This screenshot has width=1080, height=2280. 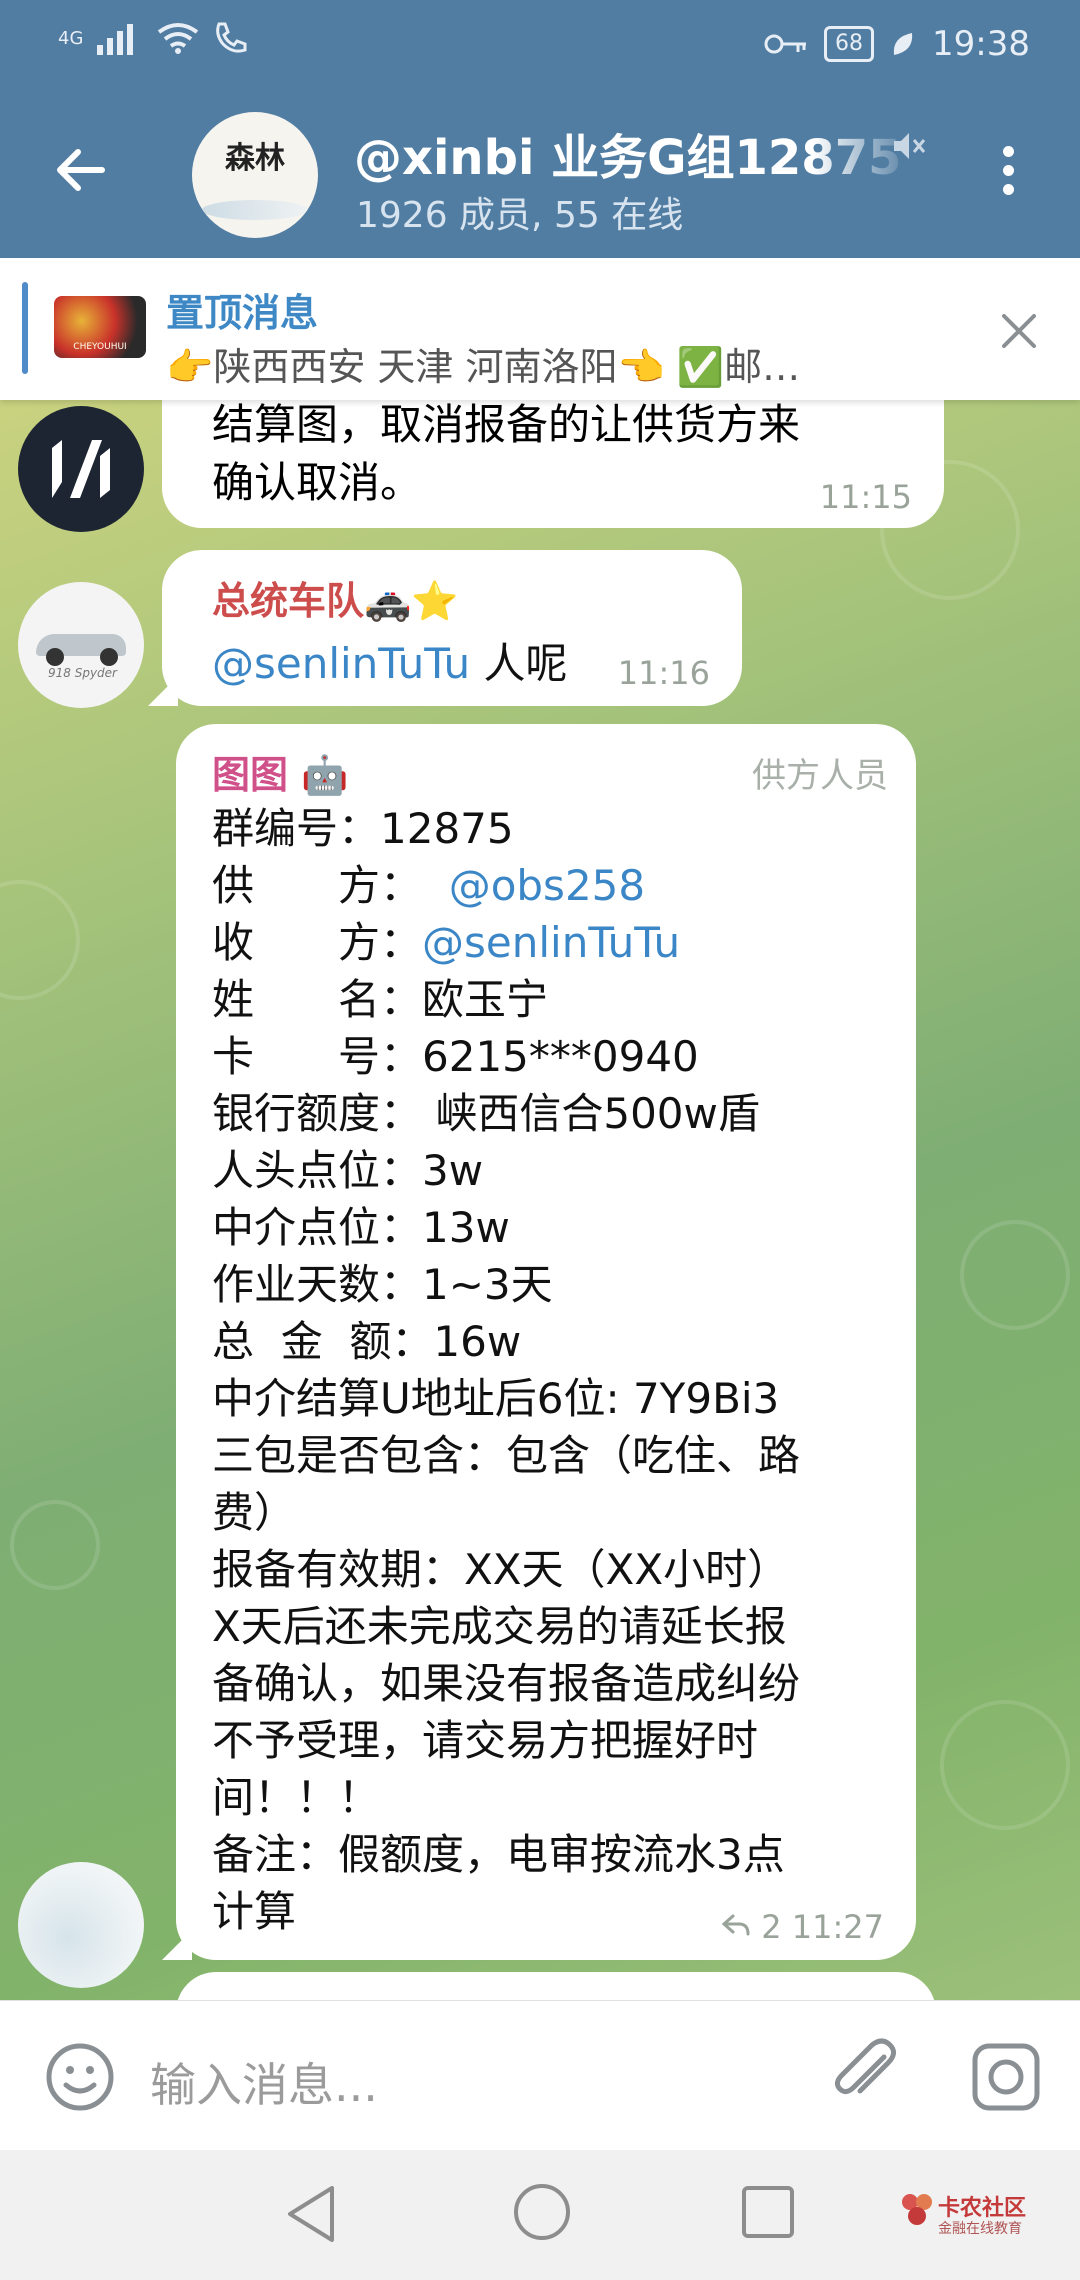 I want to click on nav-recent-icon, so click(x=768, y=2212).